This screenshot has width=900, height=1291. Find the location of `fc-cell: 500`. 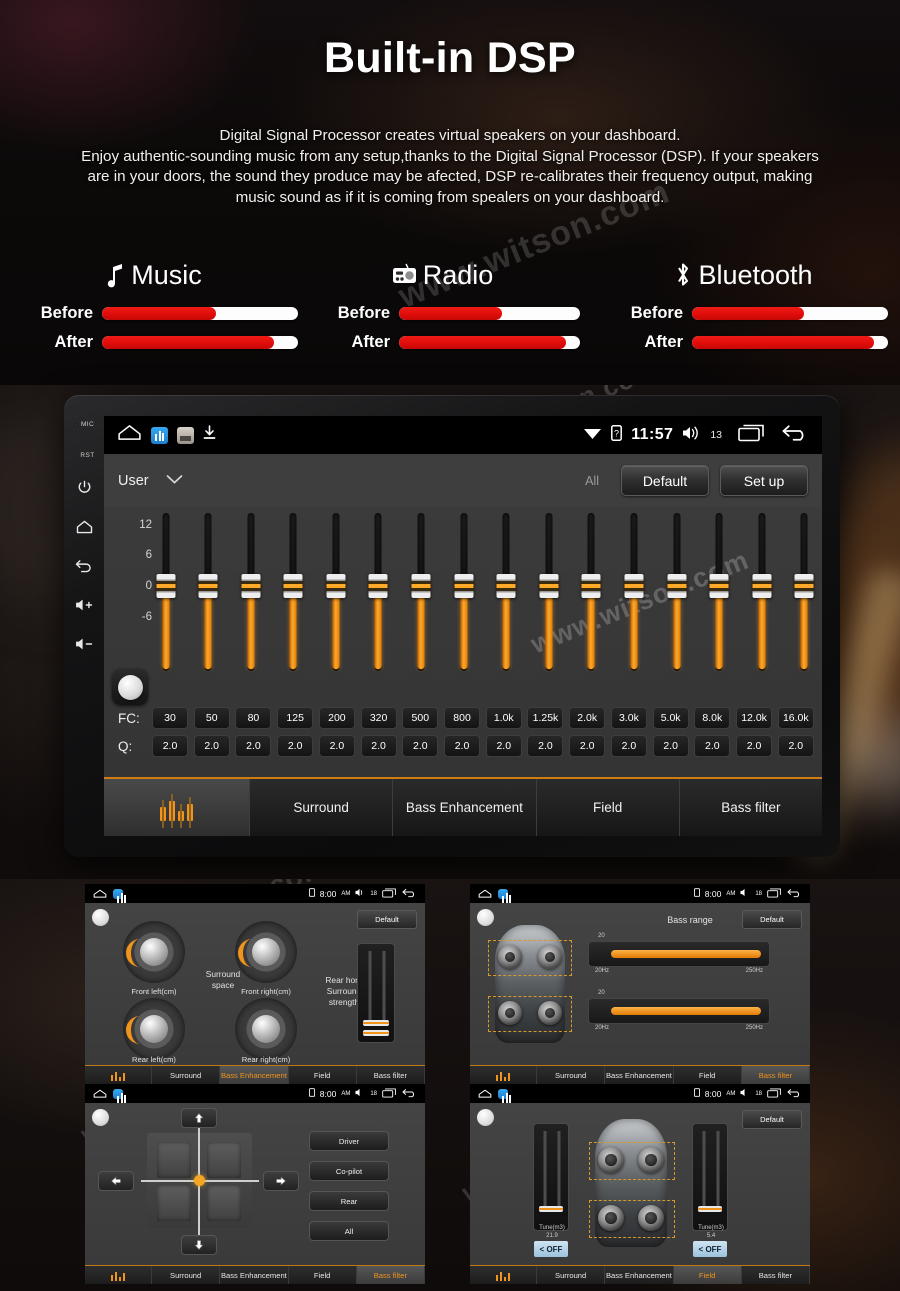

fc-cell: 500 is located at coordinates (420, 718).